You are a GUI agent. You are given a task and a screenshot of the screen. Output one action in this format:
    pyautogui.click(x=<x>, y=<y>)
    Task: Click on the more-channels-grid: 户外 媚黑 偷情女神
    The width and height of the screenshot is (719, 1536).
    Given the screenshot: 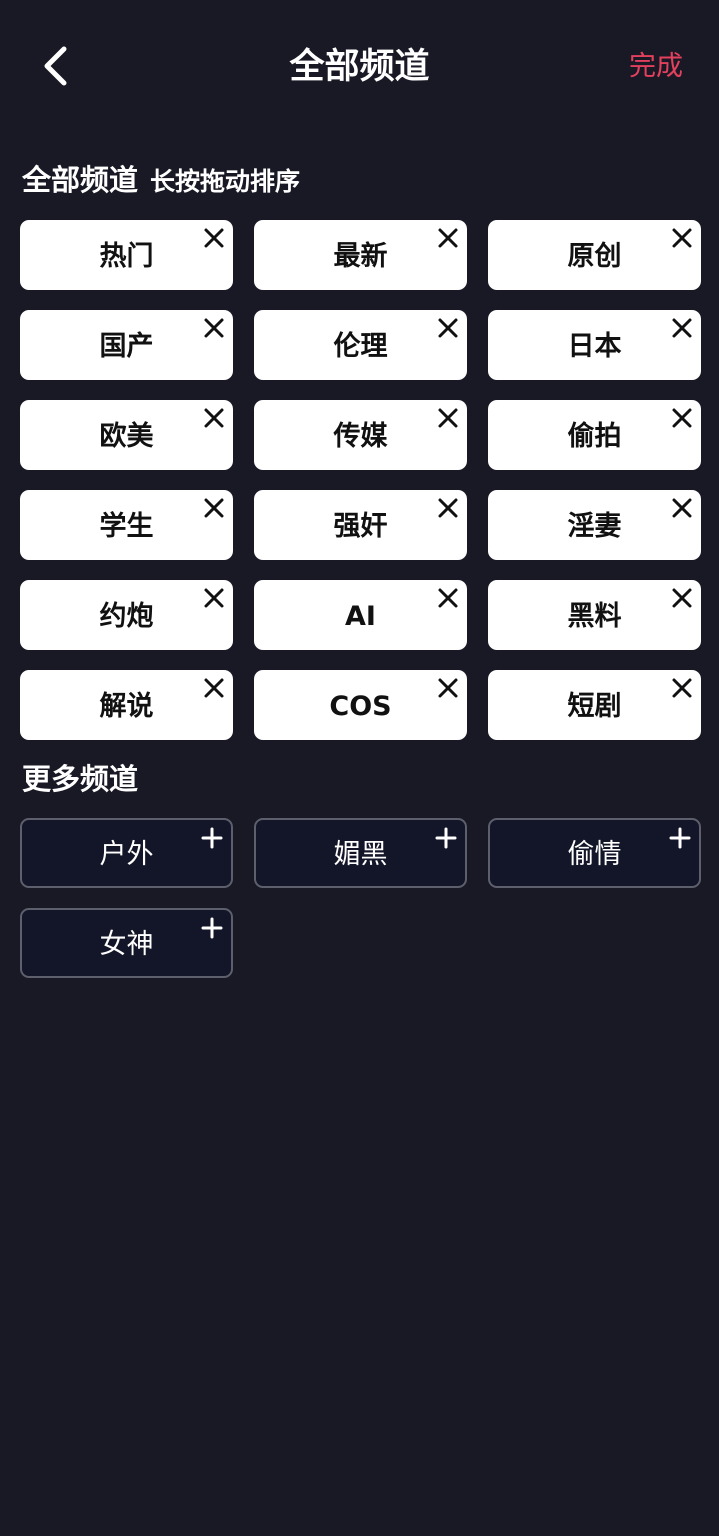 What is the action you would take?
    pyautogui.click(x=360, y=898)
    